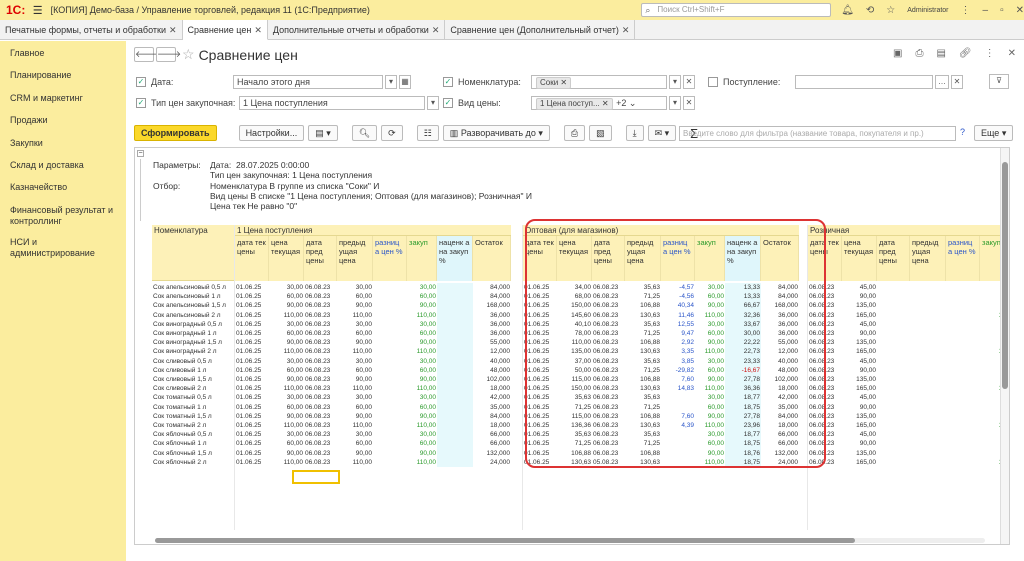 This screenshot has width=1024, height=561. What do you see at coordinates (323, 133) in the screenshot?
I see `variants-button: ▤ ▾` at bounding box center [323, 133].